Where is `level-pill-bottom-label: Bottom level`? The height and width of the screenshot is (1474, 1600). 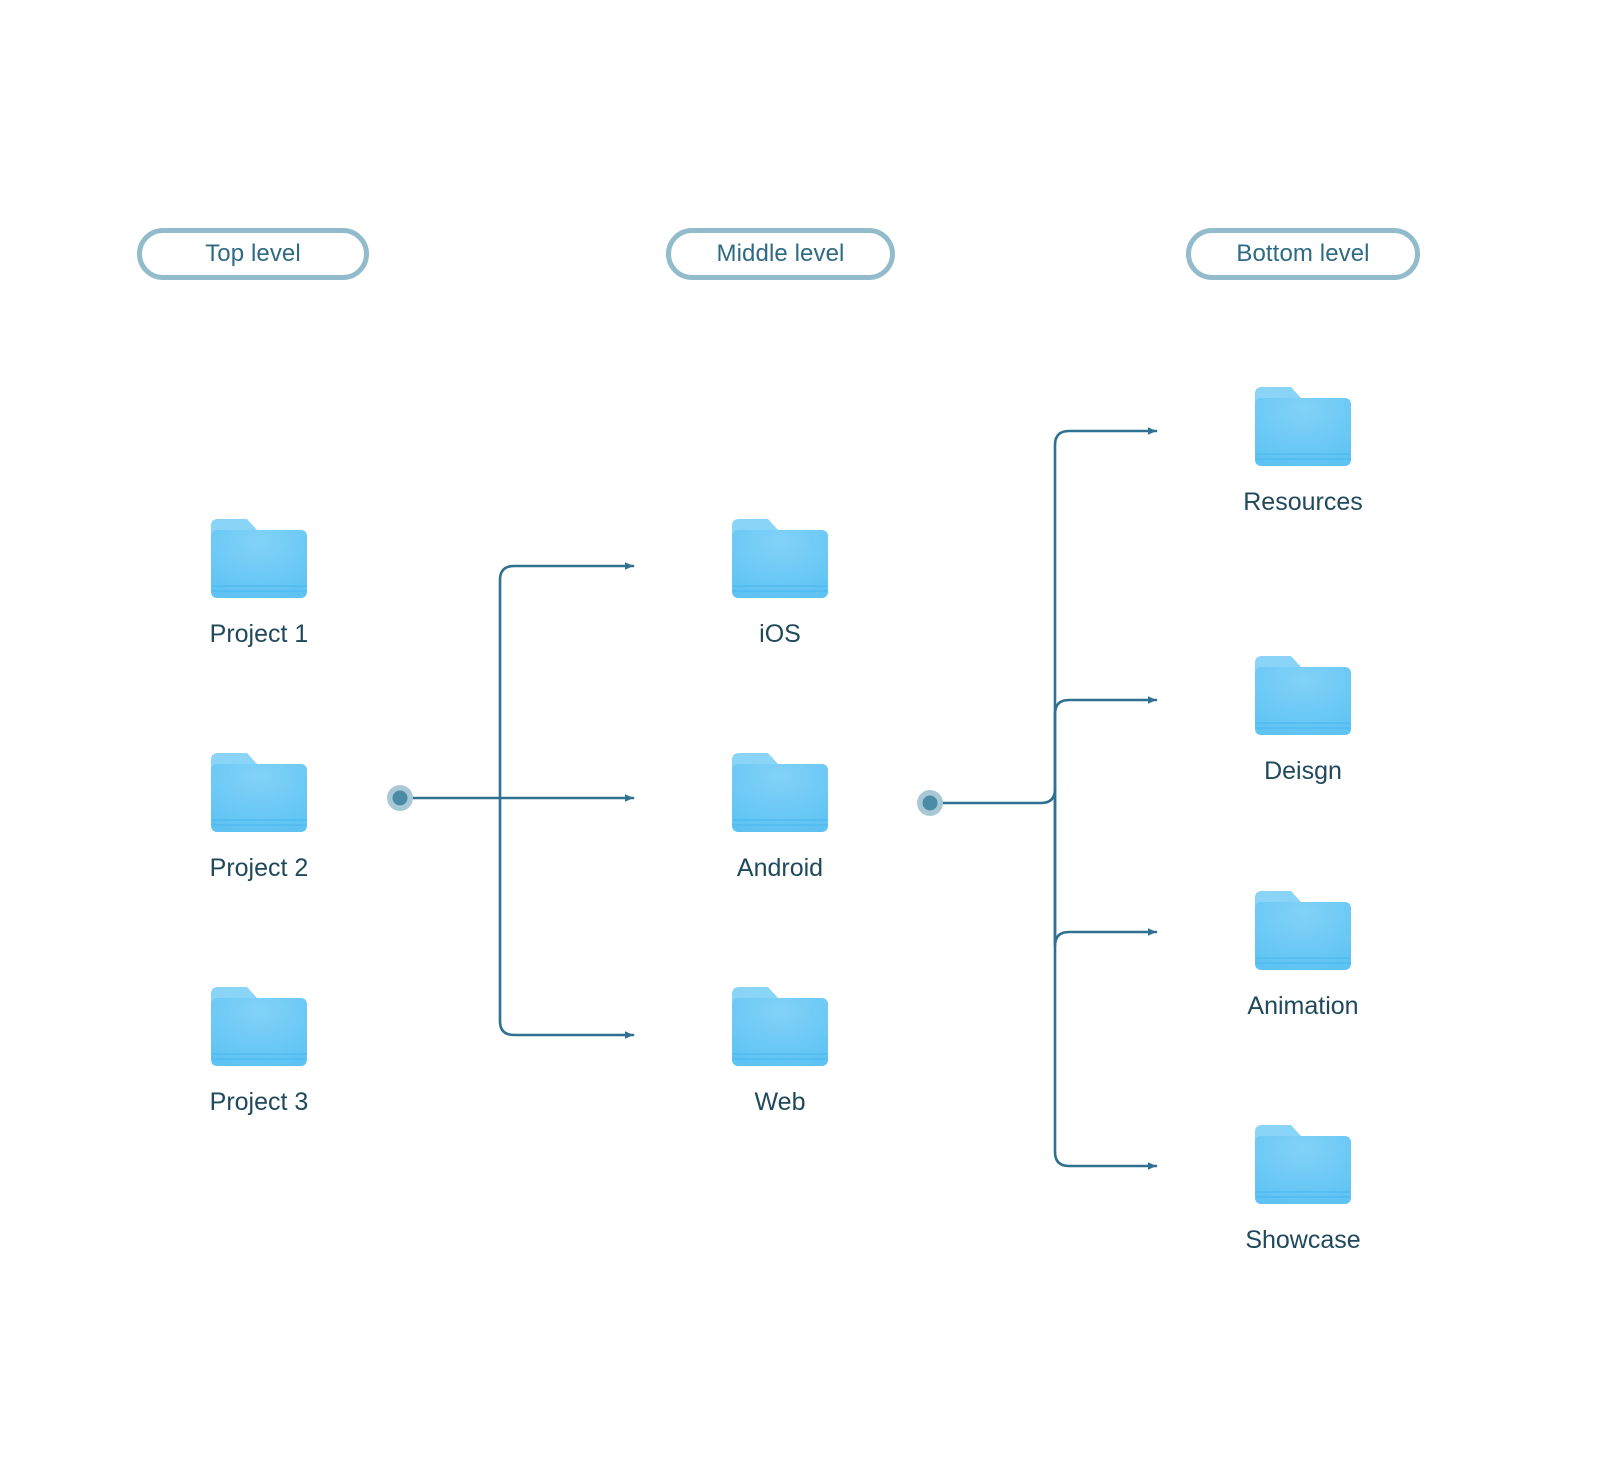
level-pill-bottom-label: Bottom level is located at coordinates (1303, 253).